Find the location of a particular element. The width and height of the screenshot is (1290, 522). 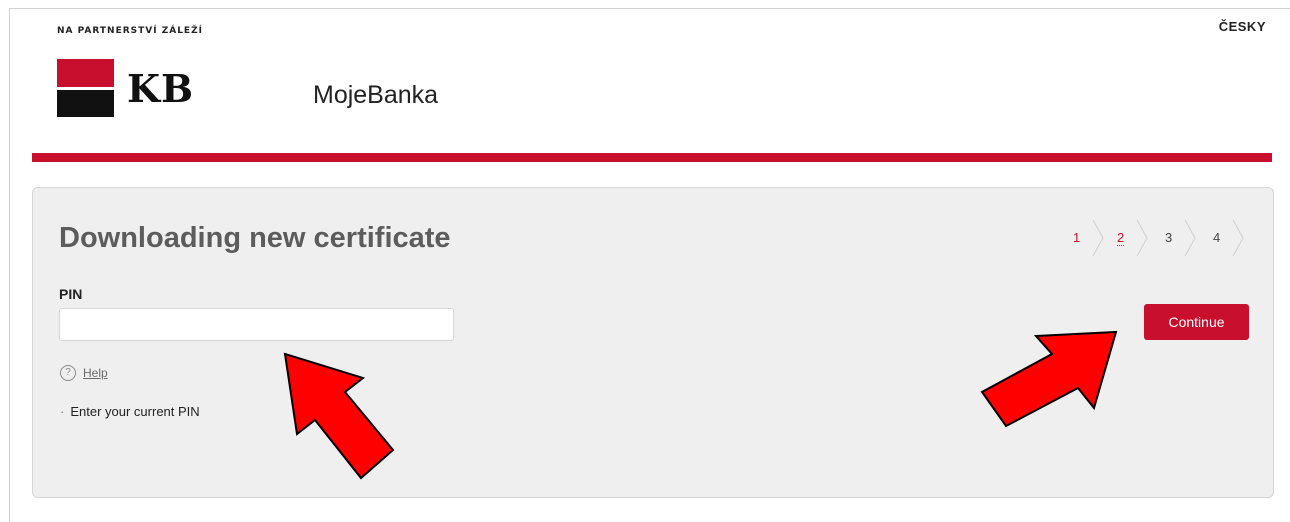

app-name: MojeBanka is located at coordinates (376, 95).